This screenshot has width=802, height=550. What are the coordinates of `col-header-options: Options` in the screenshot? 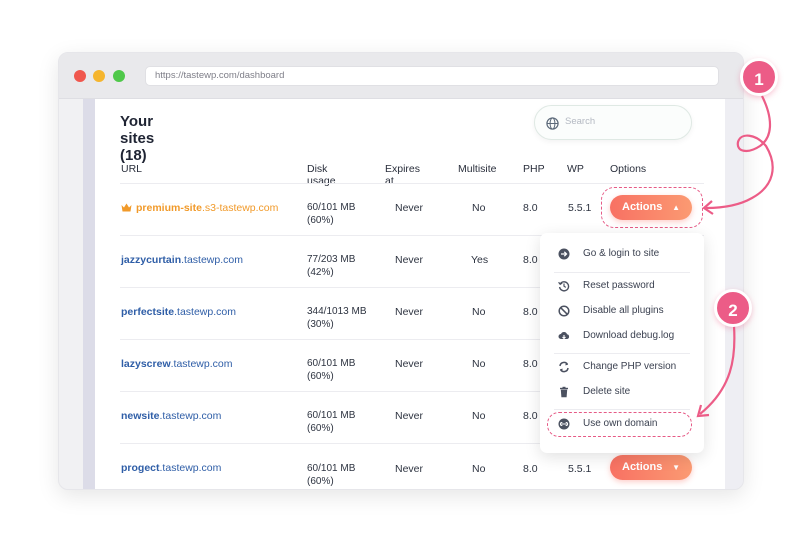 It's located at (628, 169).